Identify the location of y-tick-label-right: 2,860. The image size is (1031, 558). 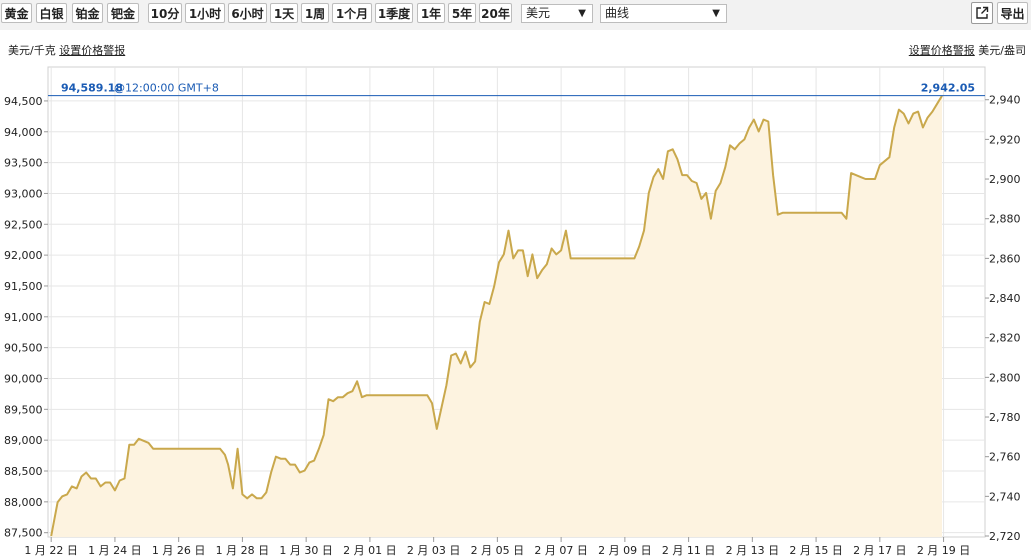
(1005, 258).